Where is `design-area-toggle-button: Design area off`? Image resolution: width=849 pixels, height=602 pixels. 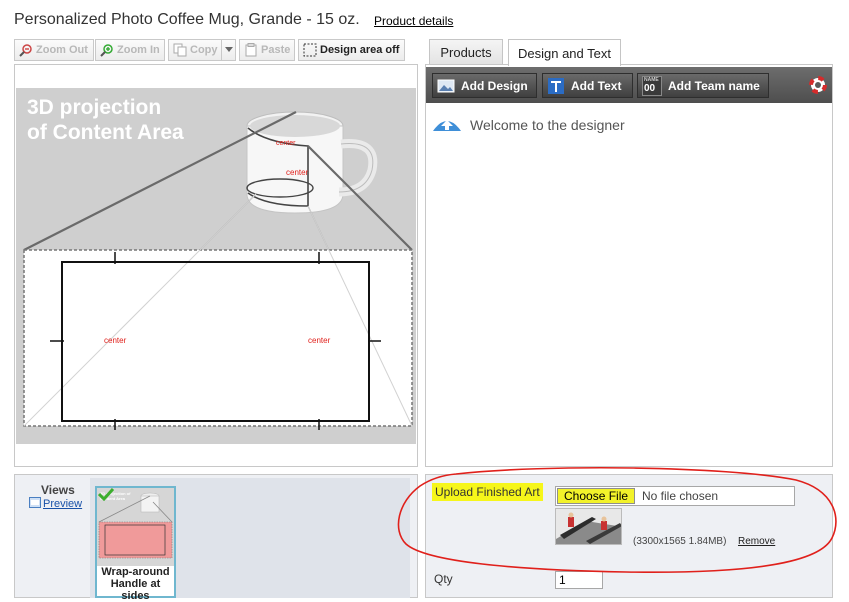
design-area-toggle-button: Design area off is located at coordinates (351, 50).